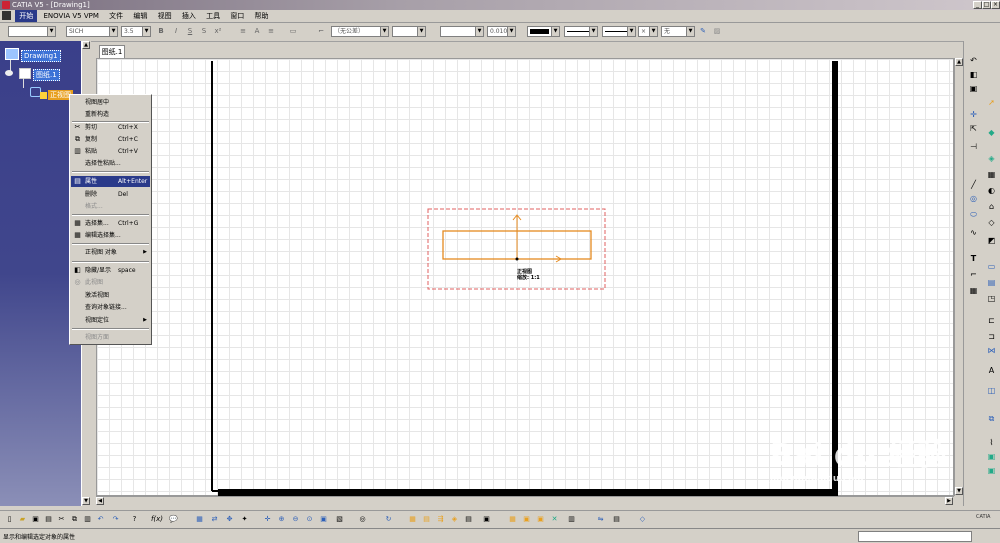 This screenshot has height=543, width=1000. I want to click on tree-node-toggle, so click(9, 73).